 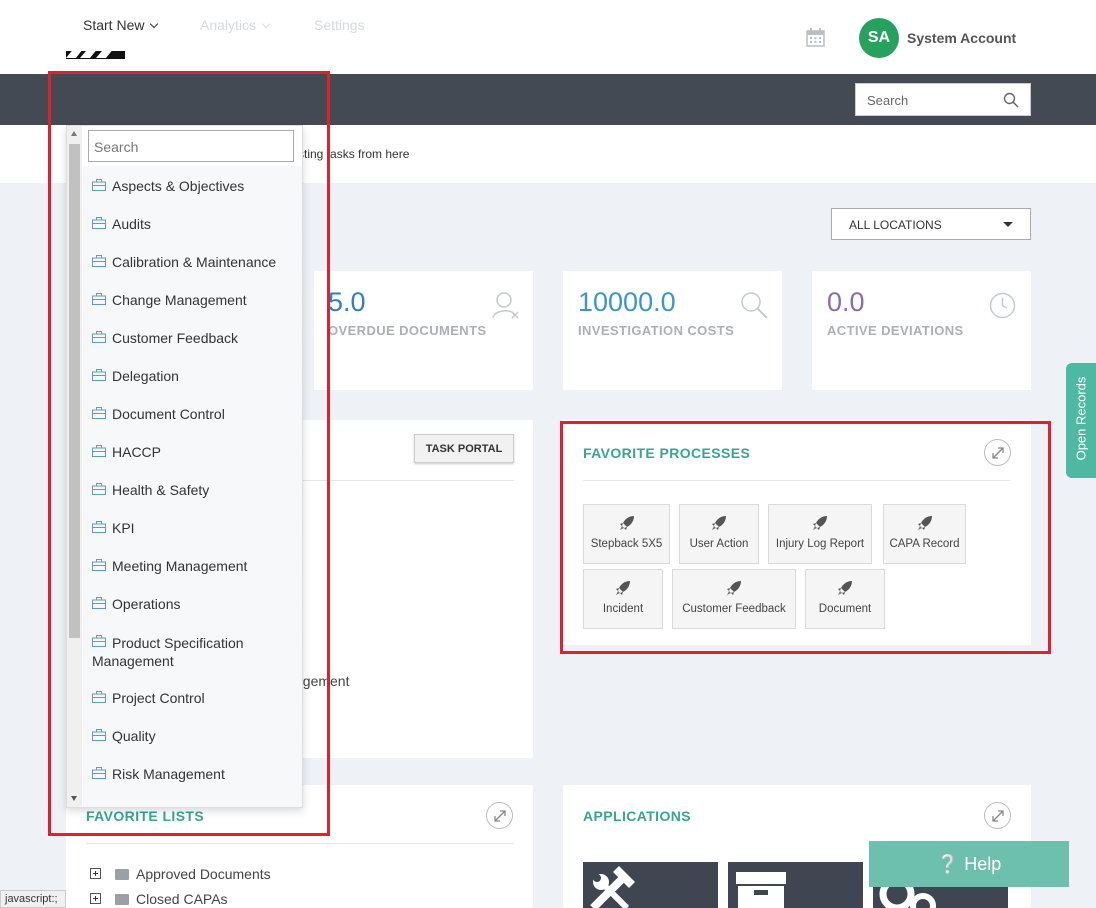 I want to click on list-item: Approved Documents, so click(x=203, y=874).